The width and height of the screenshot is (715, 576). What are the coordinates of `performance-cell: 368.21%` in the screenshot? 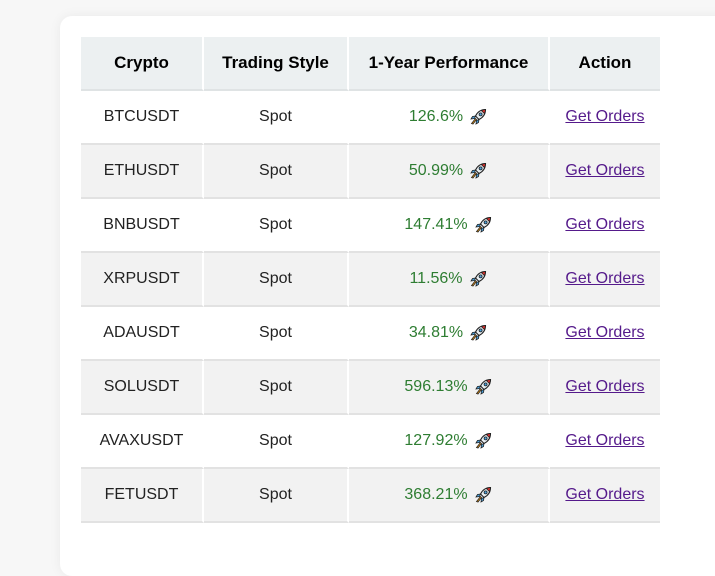 It's located at (449, 496).